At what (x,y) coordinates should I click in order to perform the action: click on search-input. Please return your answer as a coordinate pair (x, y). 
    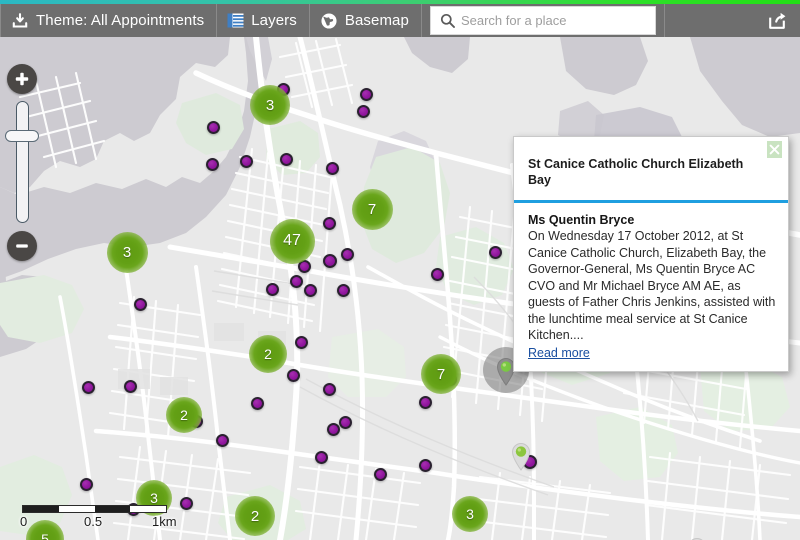
    Looking at the image, I should click on (545, 20).